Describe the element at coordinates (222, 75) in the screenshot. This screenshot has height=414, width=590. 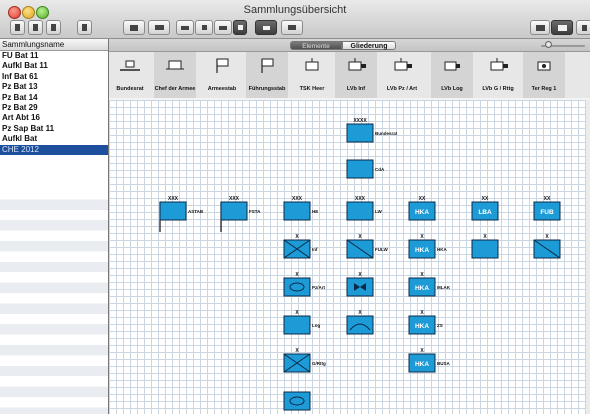
I see `palette-item: Armeestab` at that location.